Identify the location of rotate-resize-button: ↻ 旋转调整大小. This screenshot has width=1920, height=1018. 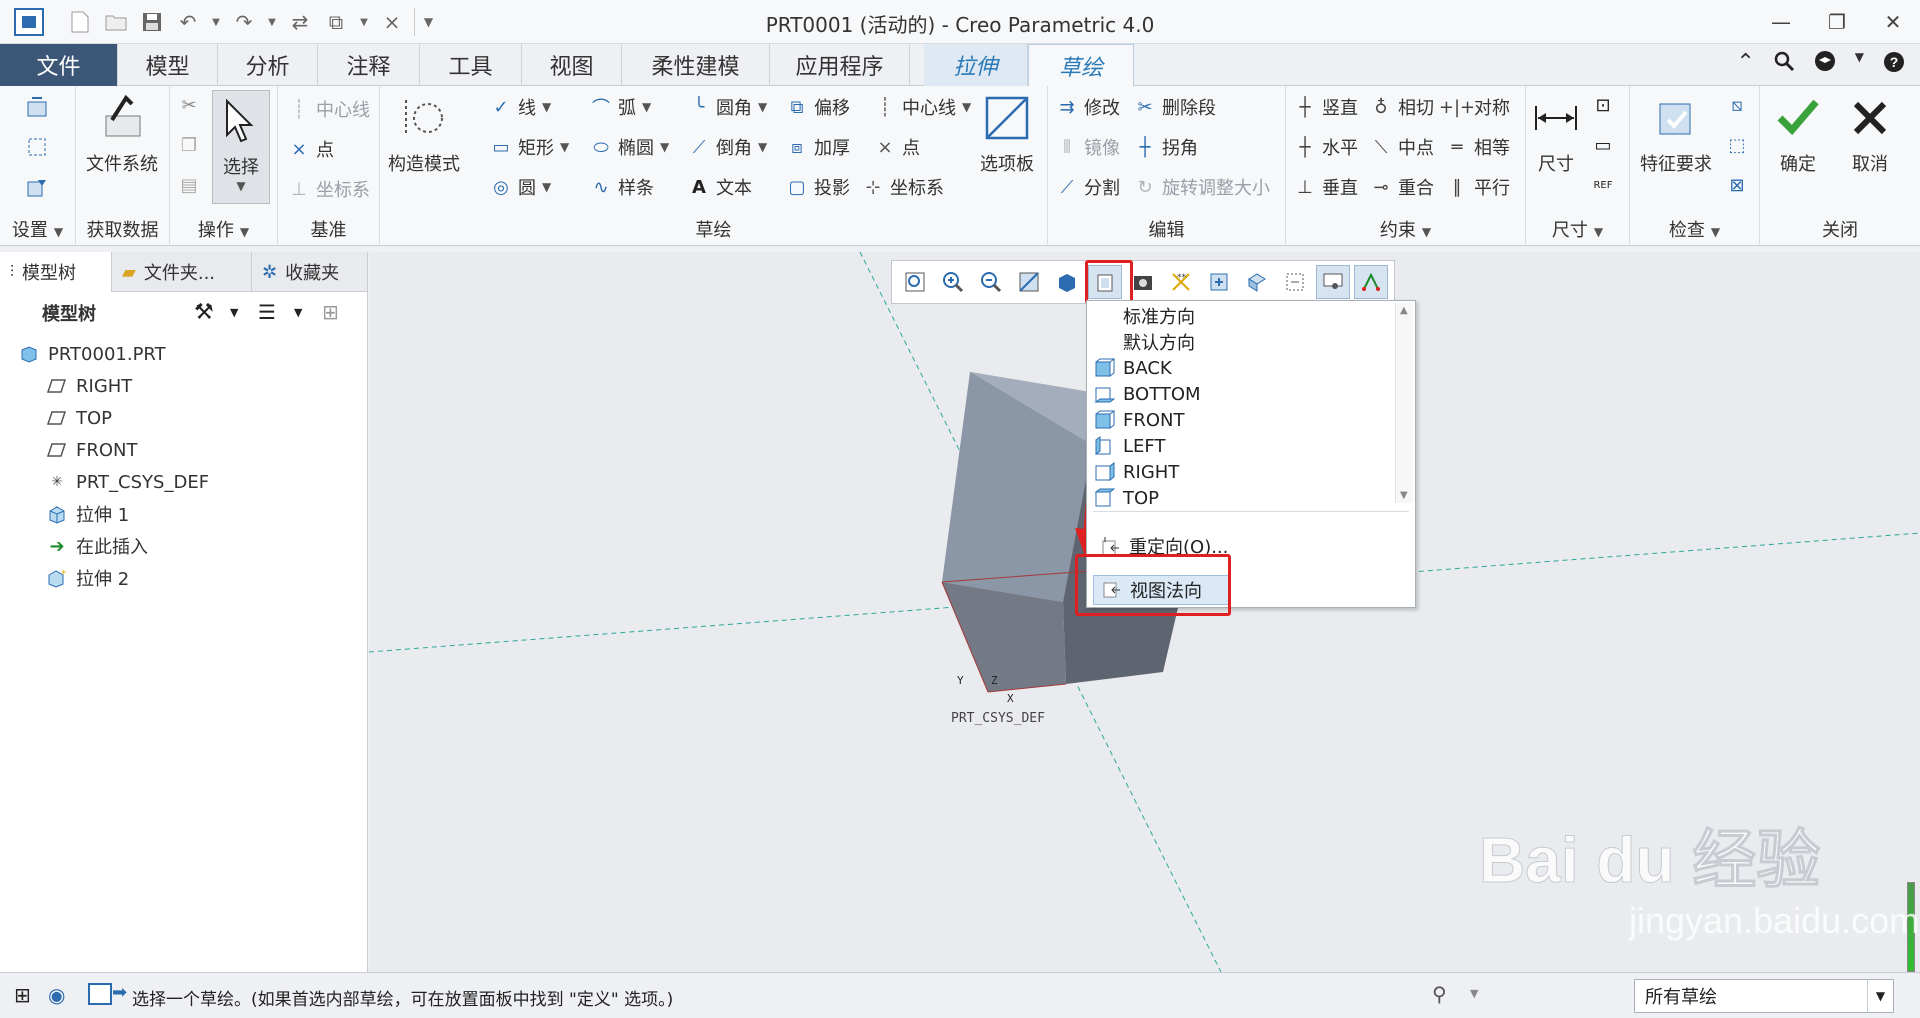
(1202, 187).